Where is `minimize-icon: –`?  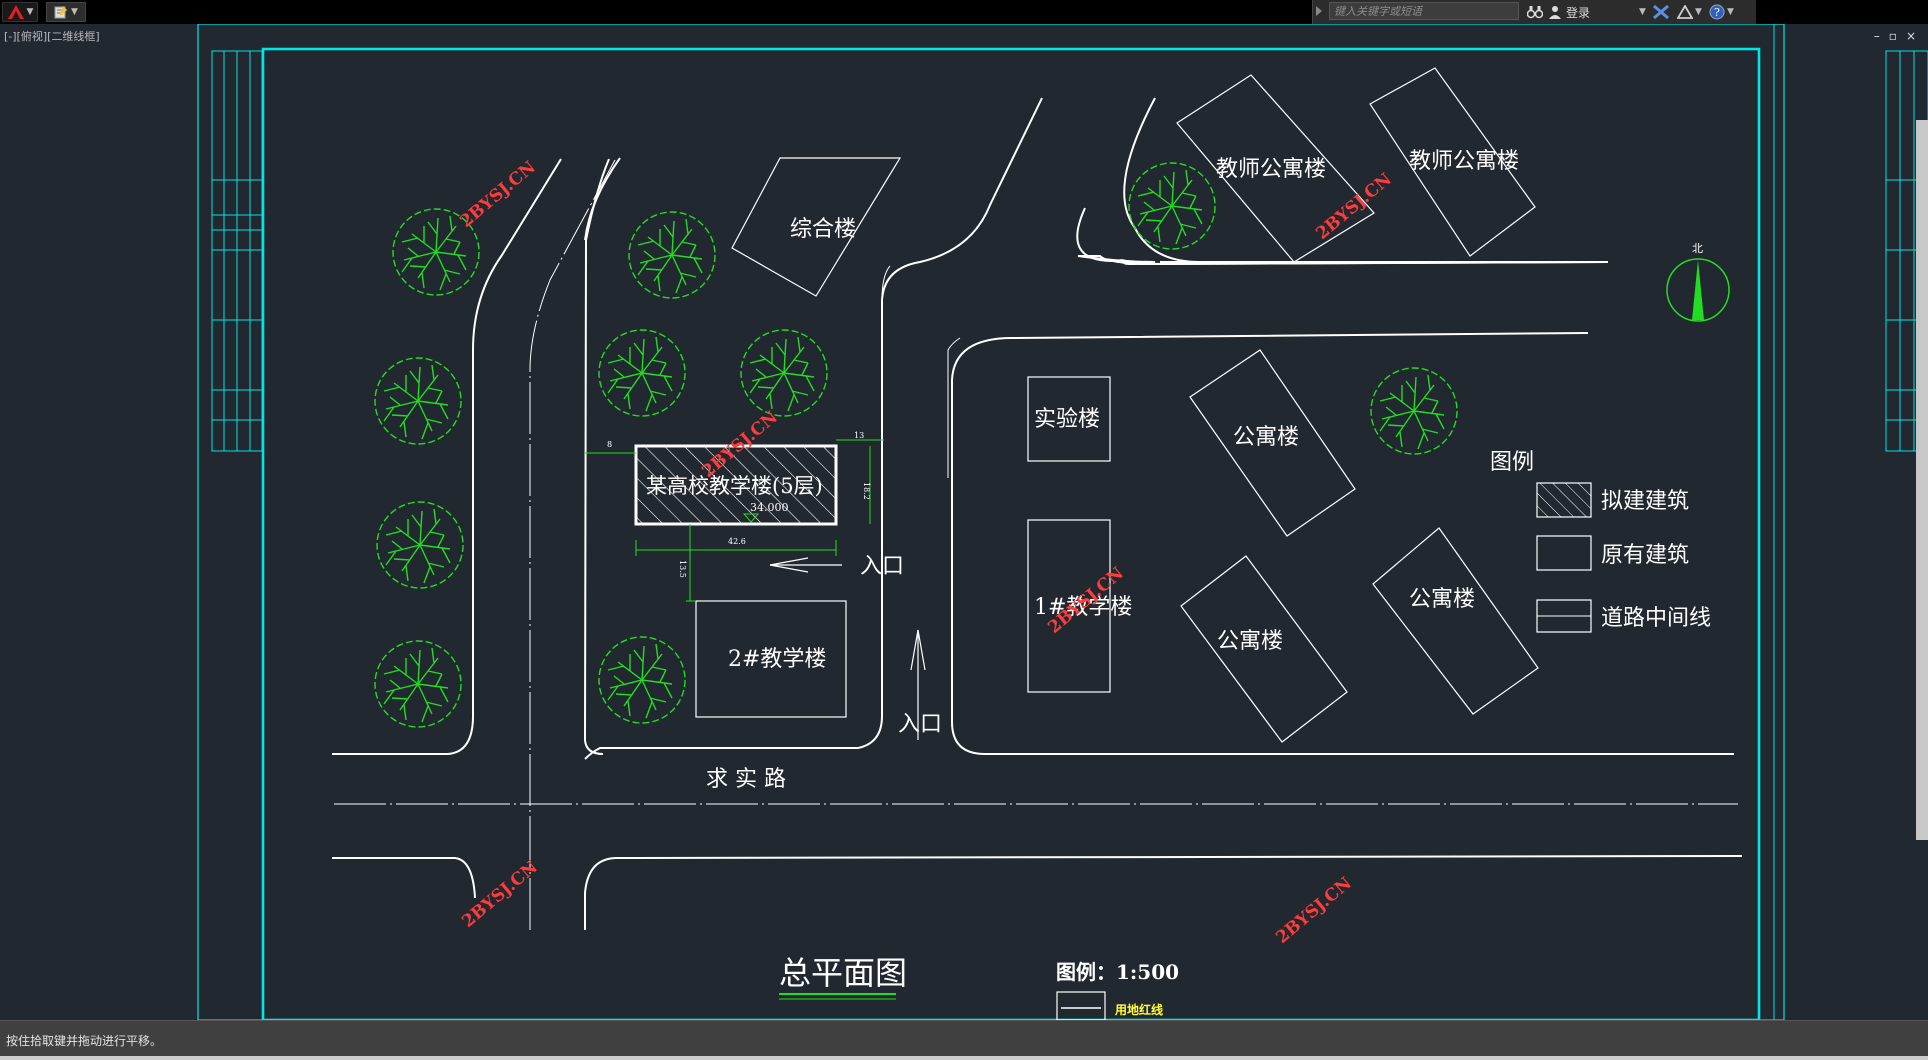 minimize-icon: – is located at coordinates (1877, 36).